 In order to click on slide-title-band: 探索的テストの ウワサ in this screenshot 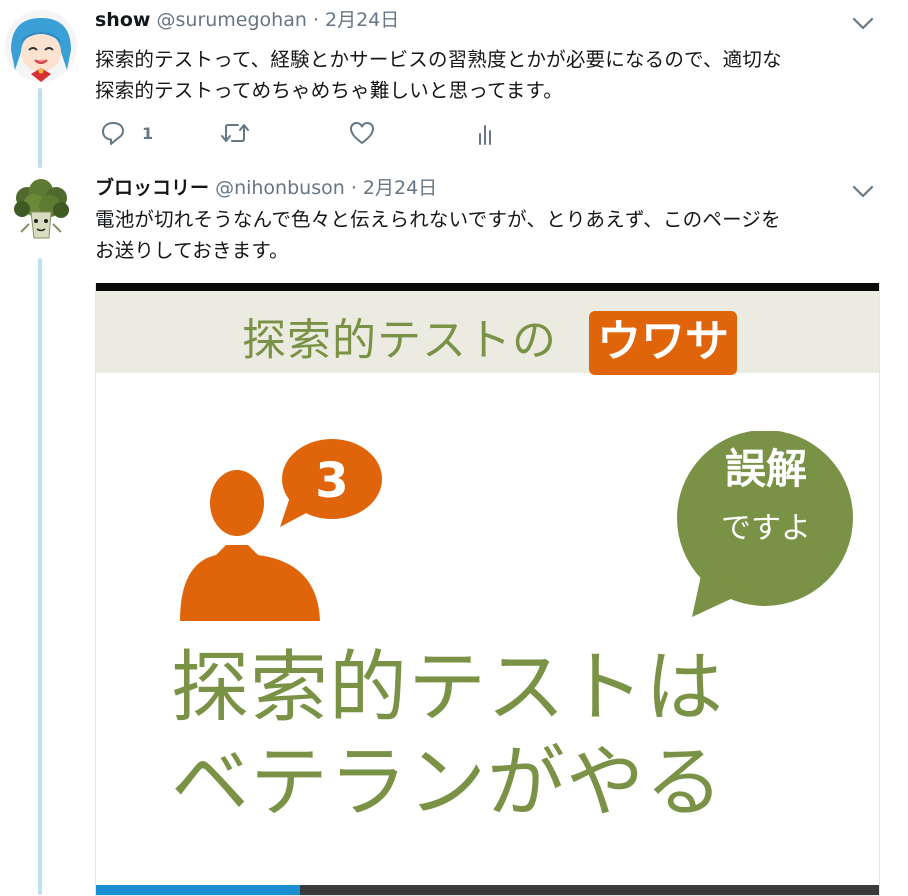, I will do `click(487, 333)`.